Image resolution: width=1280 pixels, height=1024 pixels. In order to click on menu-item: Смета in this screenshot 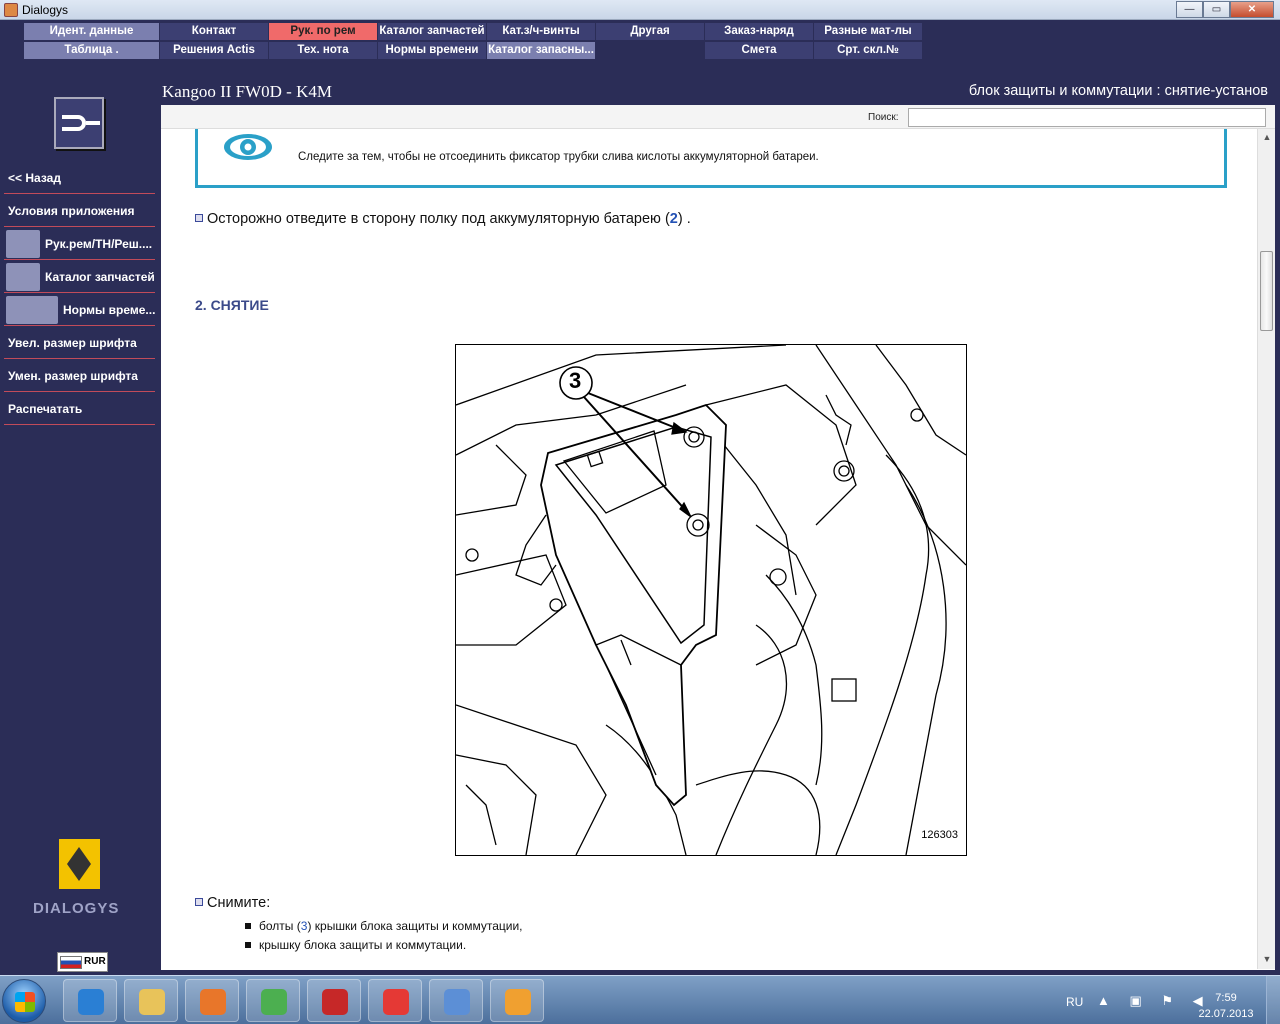, I will do `click(759, 50)`.